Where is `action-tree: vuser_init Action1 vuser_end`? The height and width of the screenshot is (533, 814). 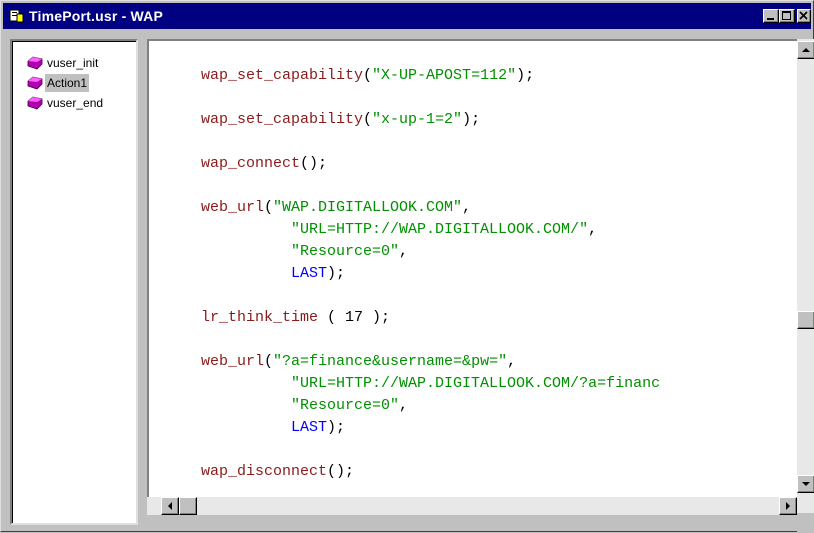 action-tree: vuser_init Action1 vuser_end is located at coordinates (74, 282).